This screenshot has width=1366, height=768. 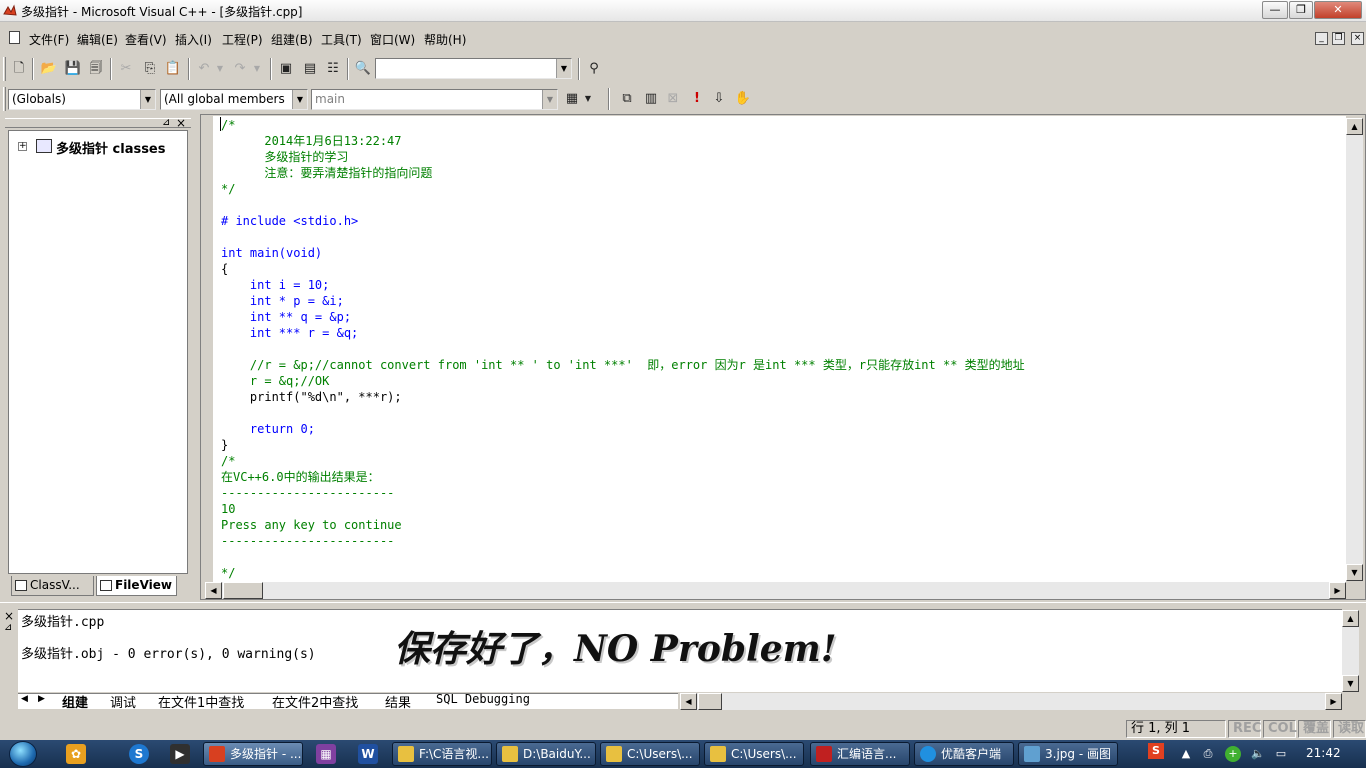 What do you see at coordinates (326, 173) in the screenshot?
I see `code-line: 注意：要弄清楚指针的指向问题` at bounding box center [326, 173].